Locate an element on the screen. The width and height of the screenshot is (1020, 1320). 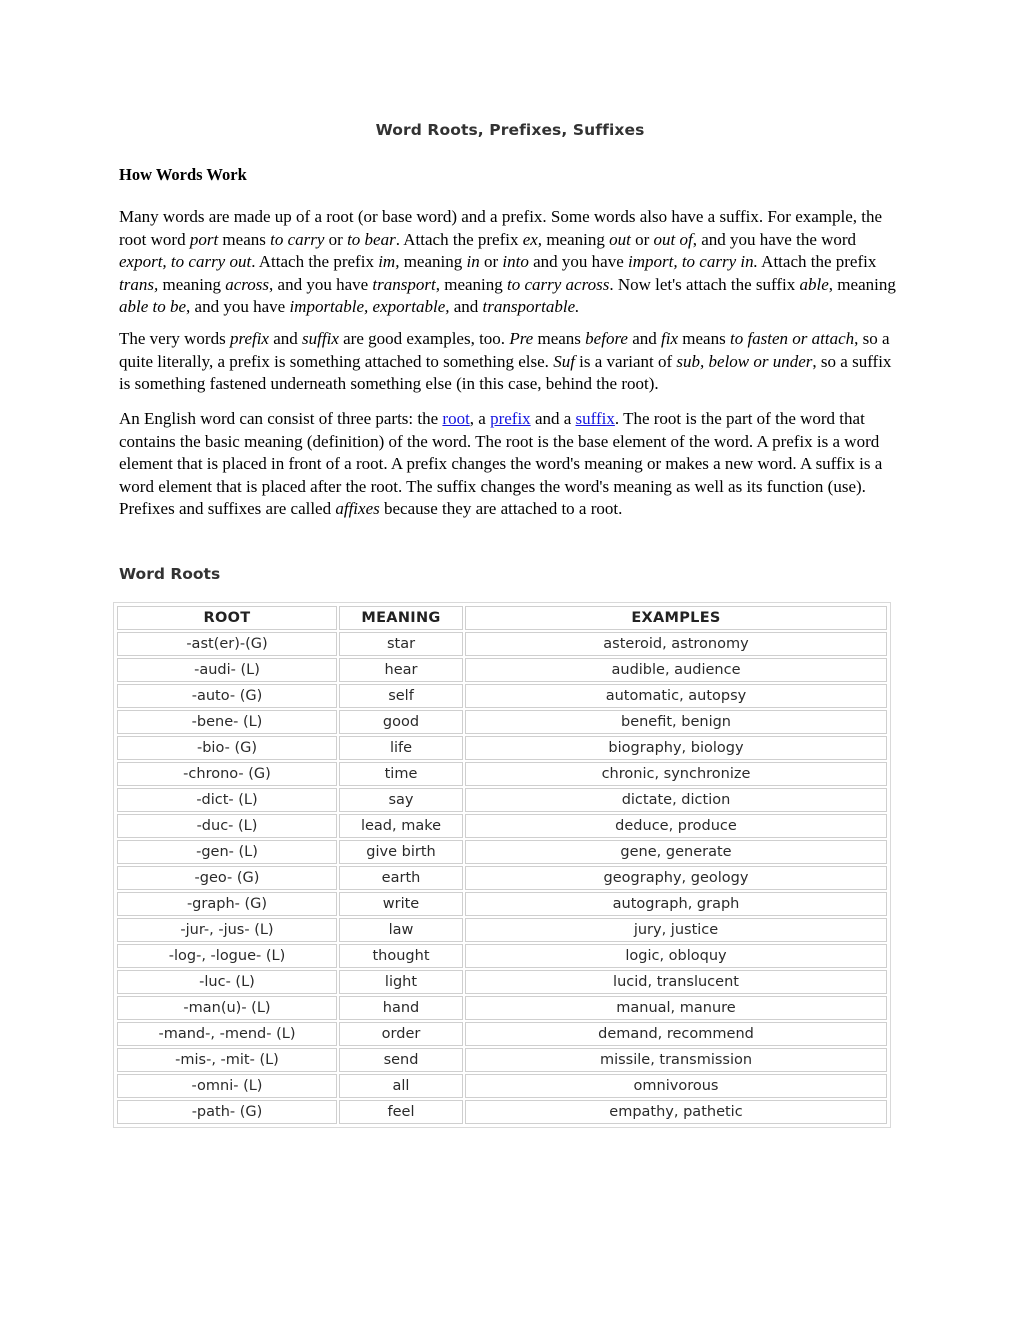
cell-root: -omni- (L) is located at coordinates (227, 1086).